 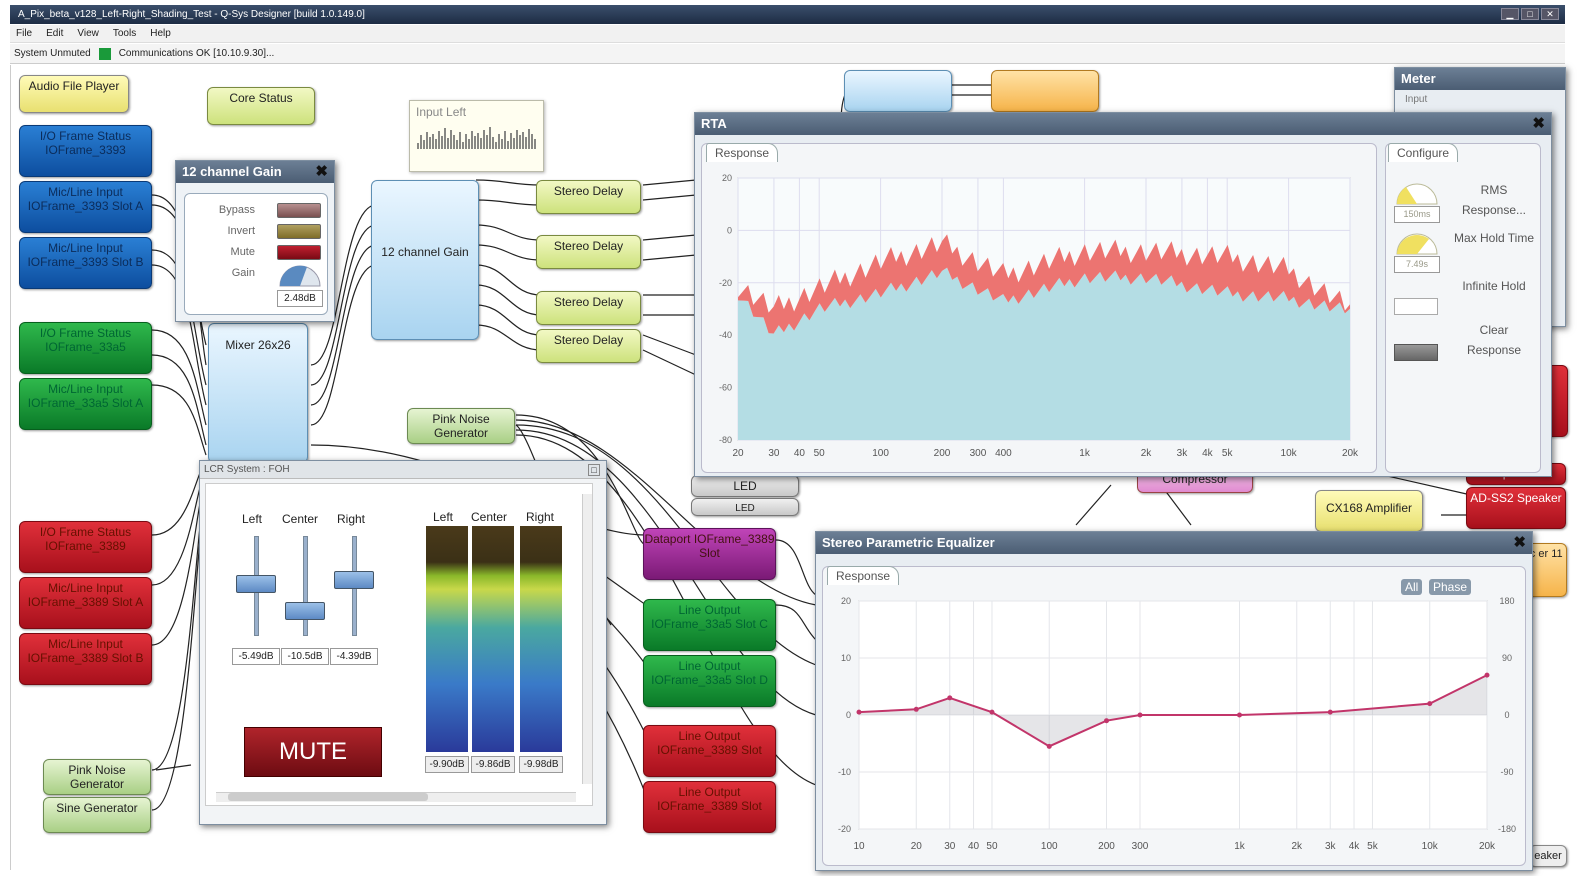 I want to click on menu-file: File, so click(x=24, y=33).